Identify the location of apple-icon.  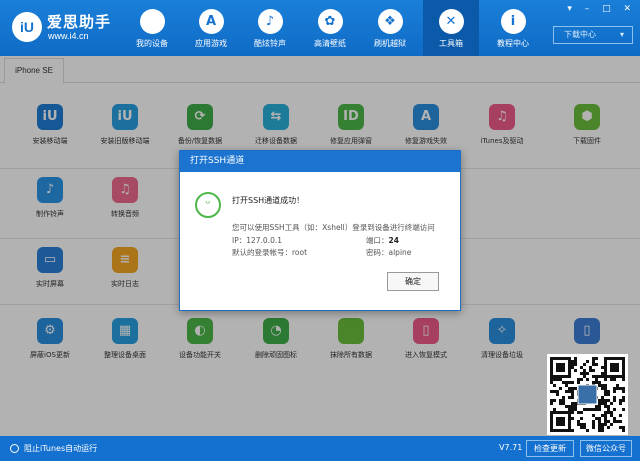
(152, 21).